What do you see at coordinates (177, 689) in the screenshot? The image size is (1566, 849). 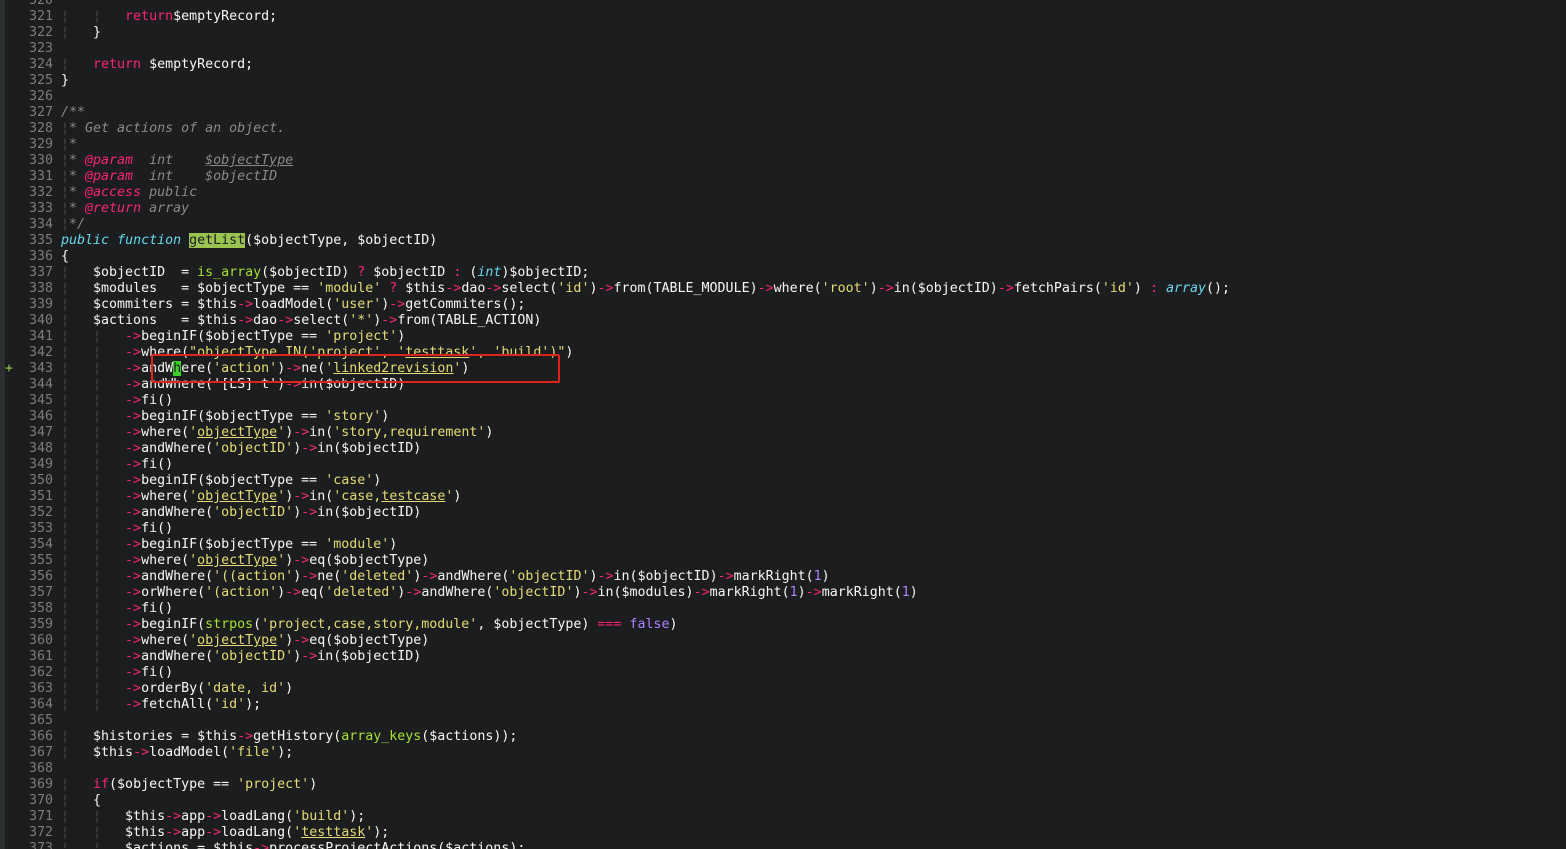 I see `code-text: ¦ ¦ ->orderBy('date, id')` at bounding box center [177, 689].